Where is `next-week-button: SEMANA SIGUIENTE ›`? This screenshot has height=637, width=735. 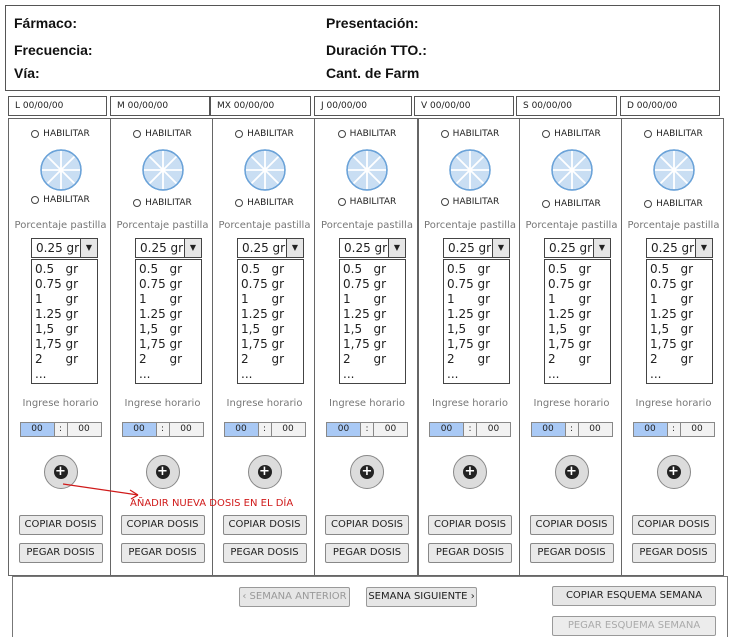 next-week-button: SEMANA SIGUIENTE › is located at coordinates (421, 597).